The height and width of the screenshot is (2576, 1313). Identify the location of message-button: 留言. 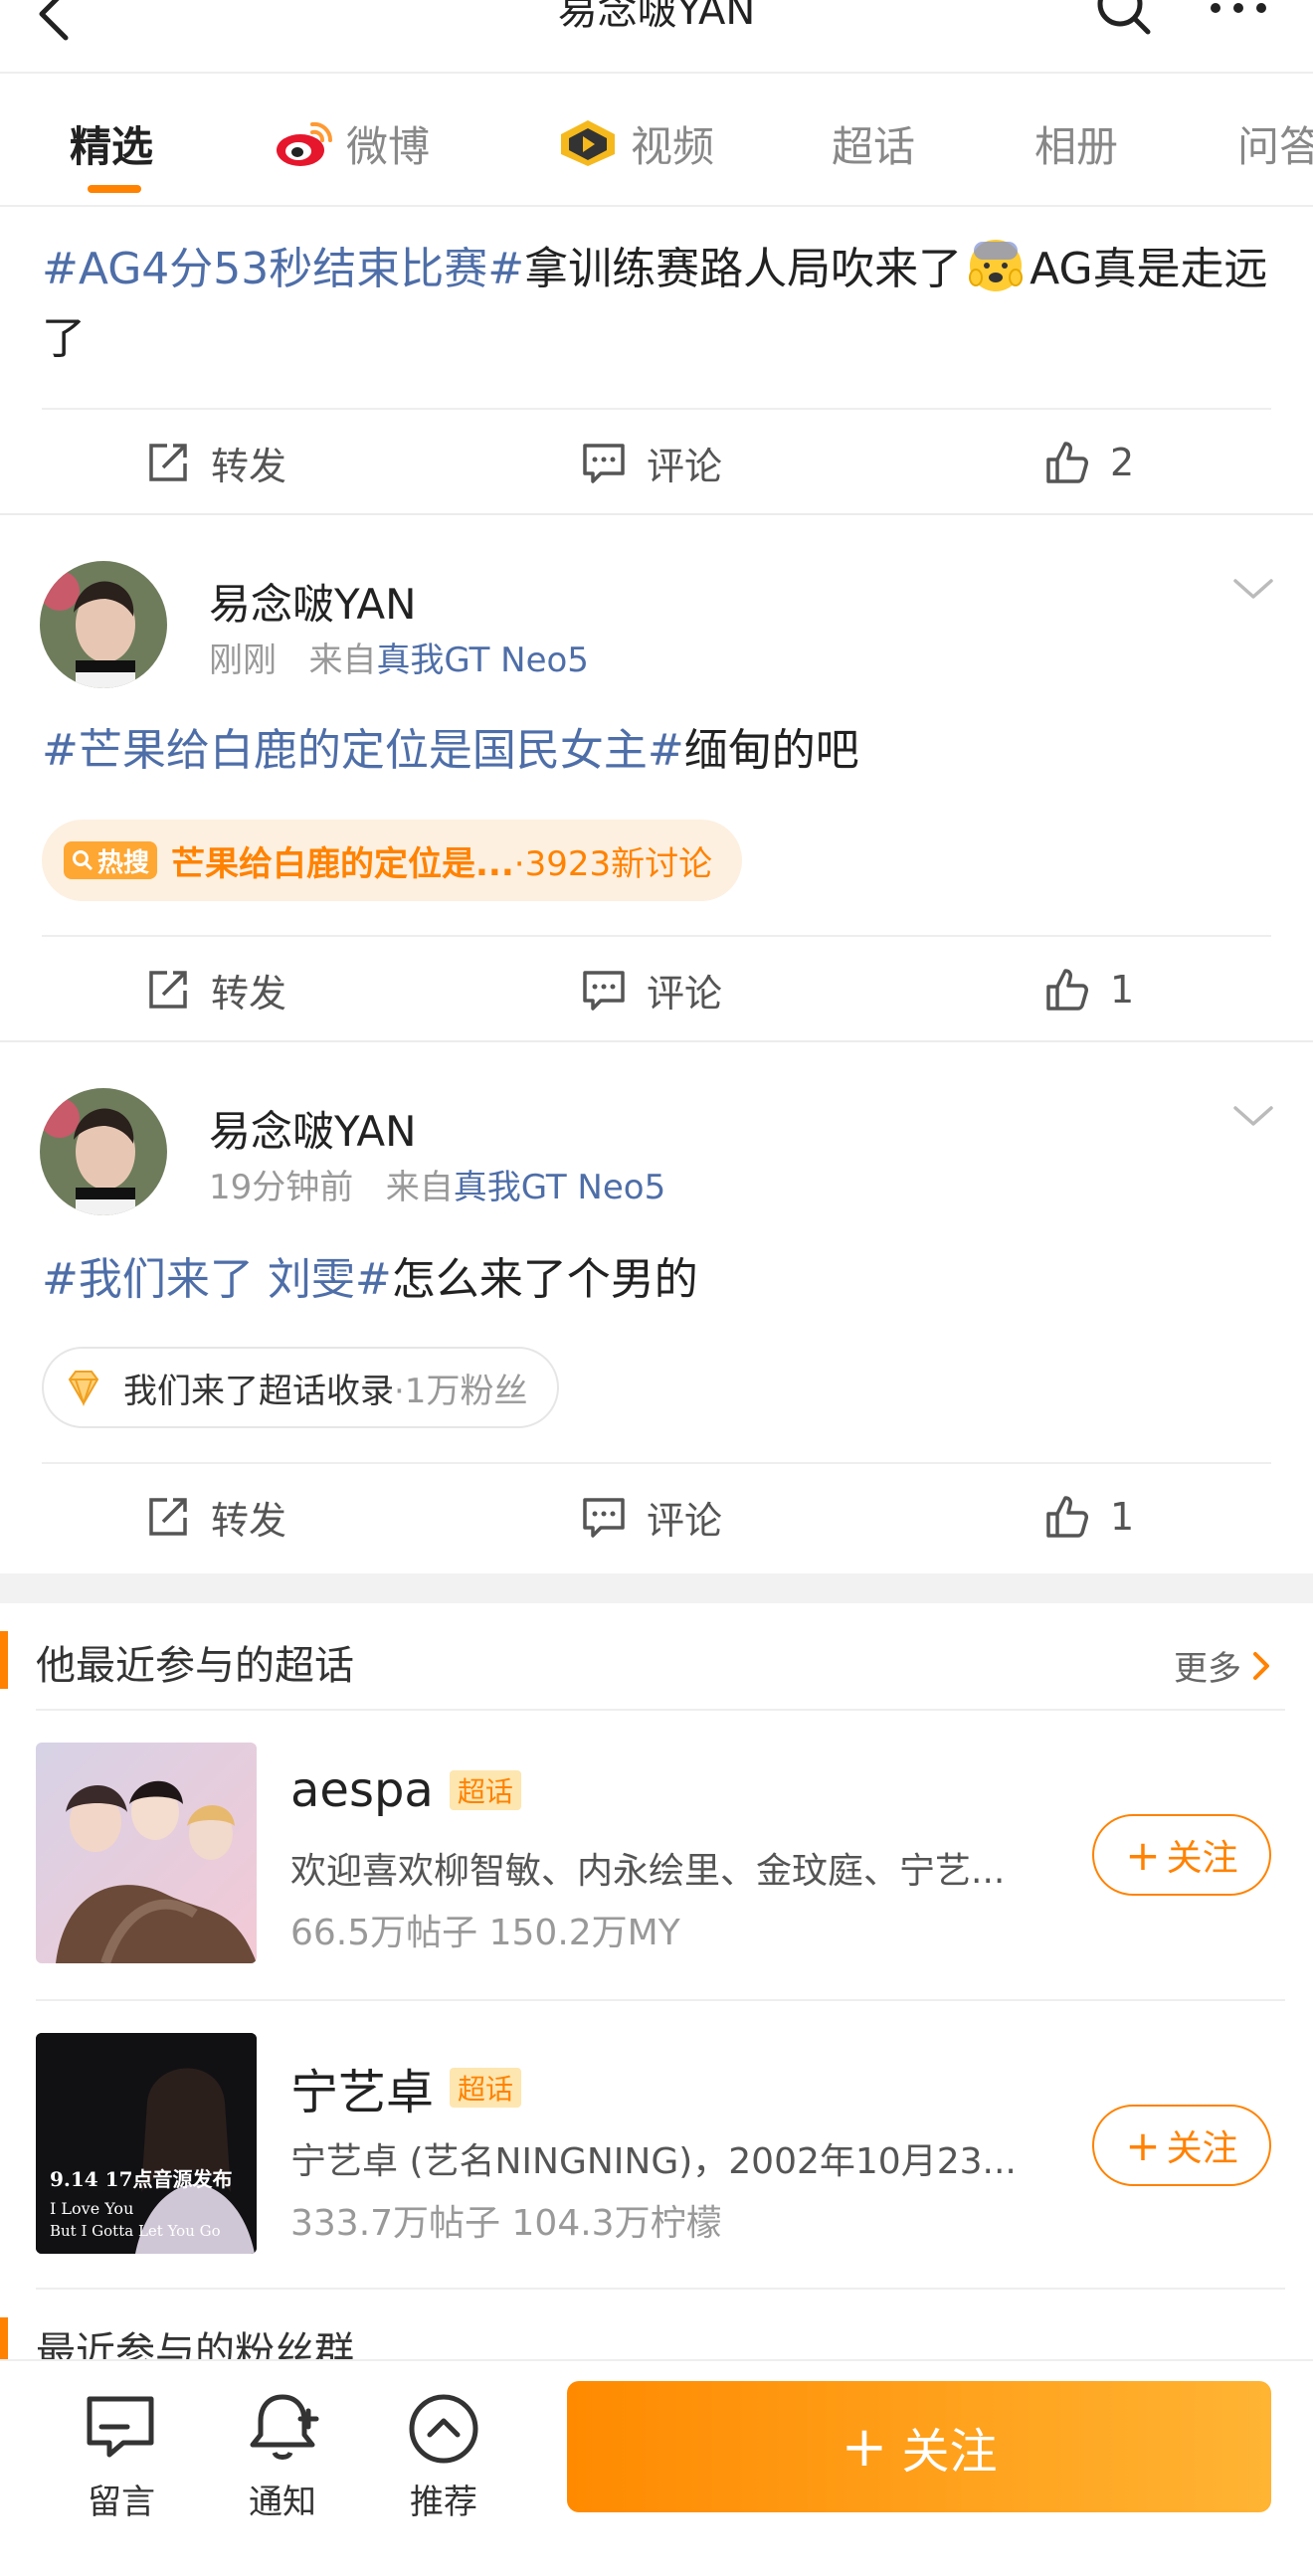
(121, 2463).